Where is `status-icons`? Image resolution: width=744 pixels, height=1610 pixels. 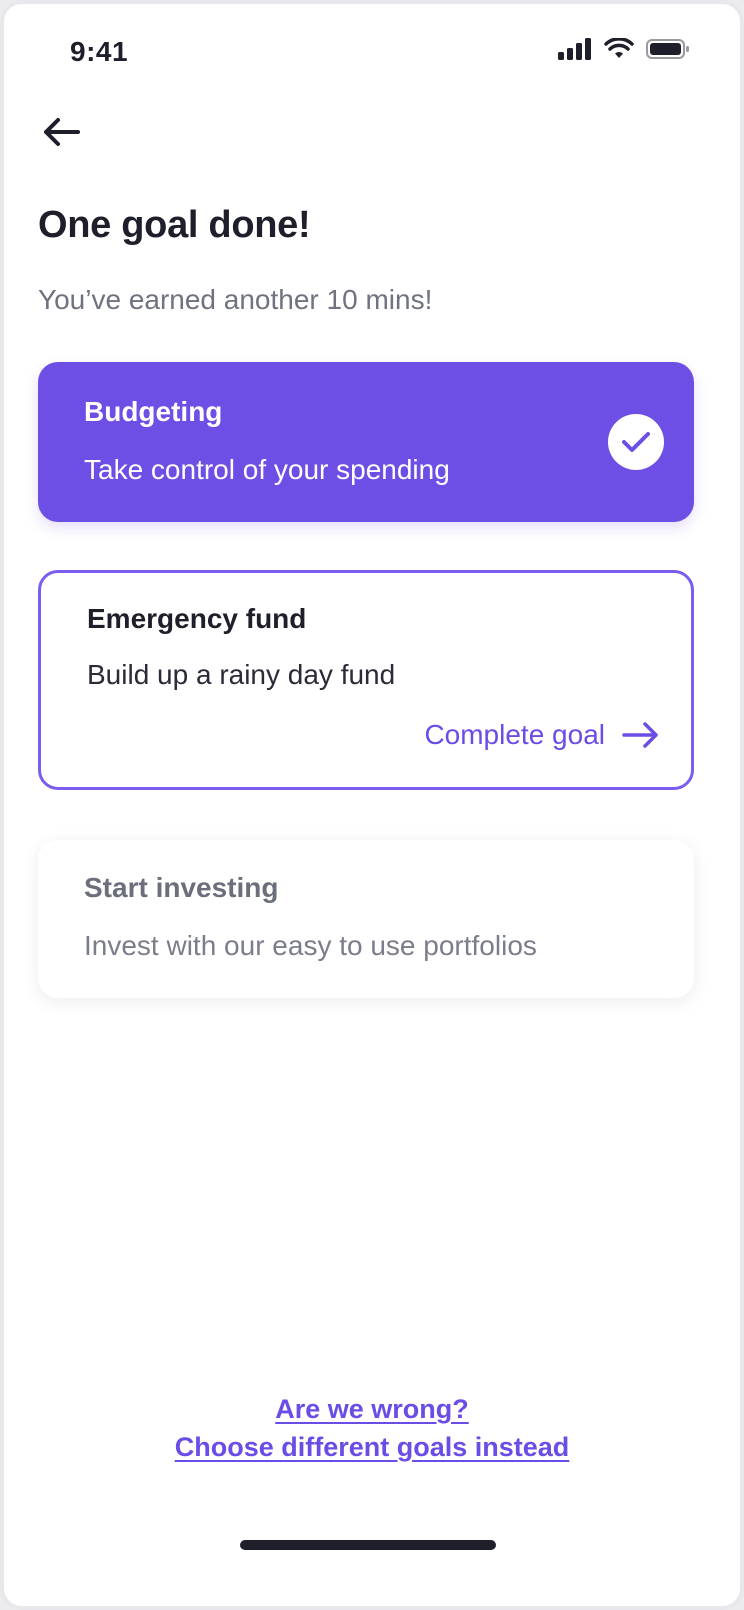
status-icons is located at coordinates (624, 49).